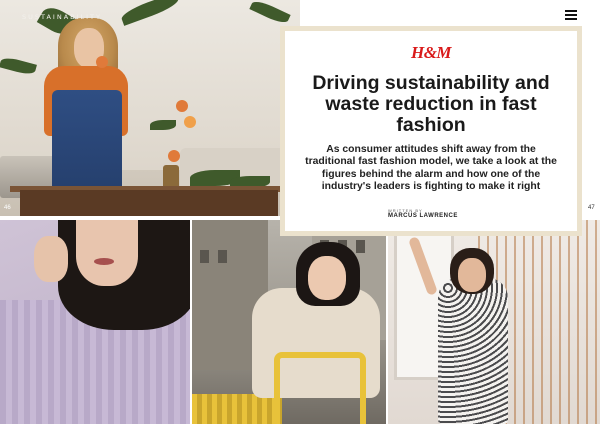  I want to click on byline-author: MARCUS LAWRENCE, so click(423, 216).